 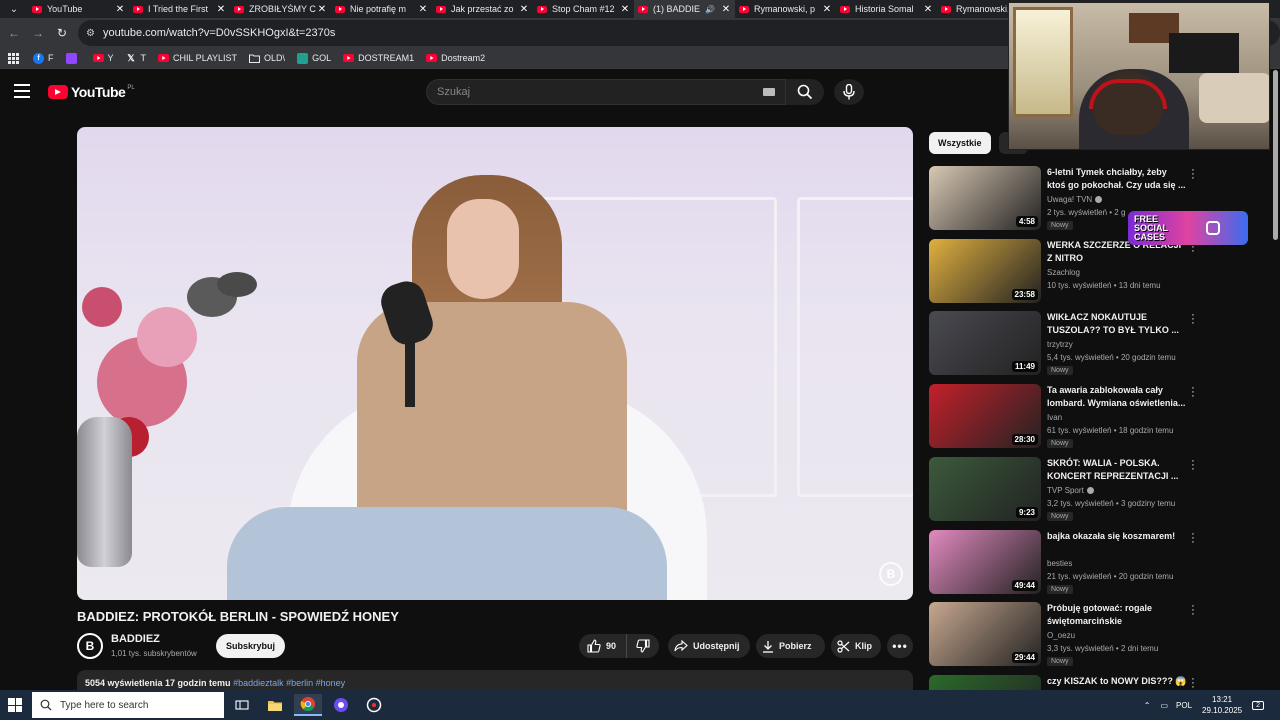 What do you see at coordinates (985, 634) in the screenshot?
I see `video-thumbnail: 29:44` at bounding box center [985, 634].